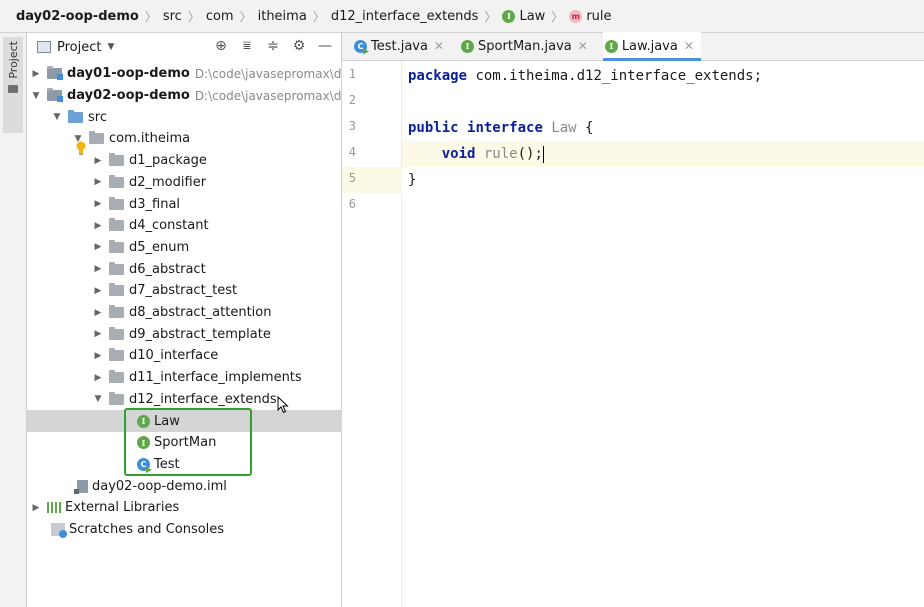 The width and height of the screenshot is (924, 607). I want to click on tree-item-label: d7_abstract_test, so click(183, 291).